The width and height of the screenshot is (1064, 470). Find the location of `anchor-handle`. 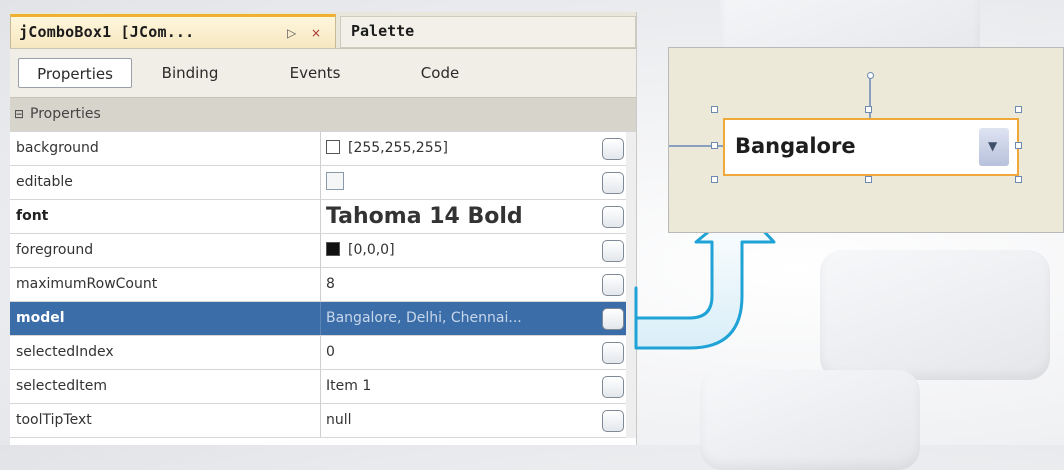

anchor-handle is located at coordinates (870, 75).